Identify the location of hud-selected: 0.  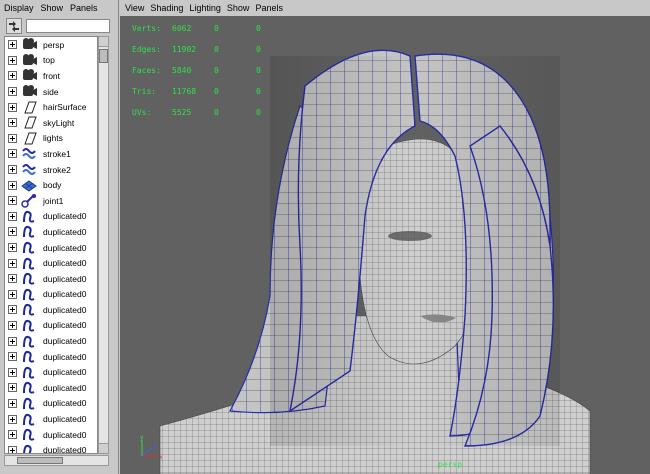
(216, 49).